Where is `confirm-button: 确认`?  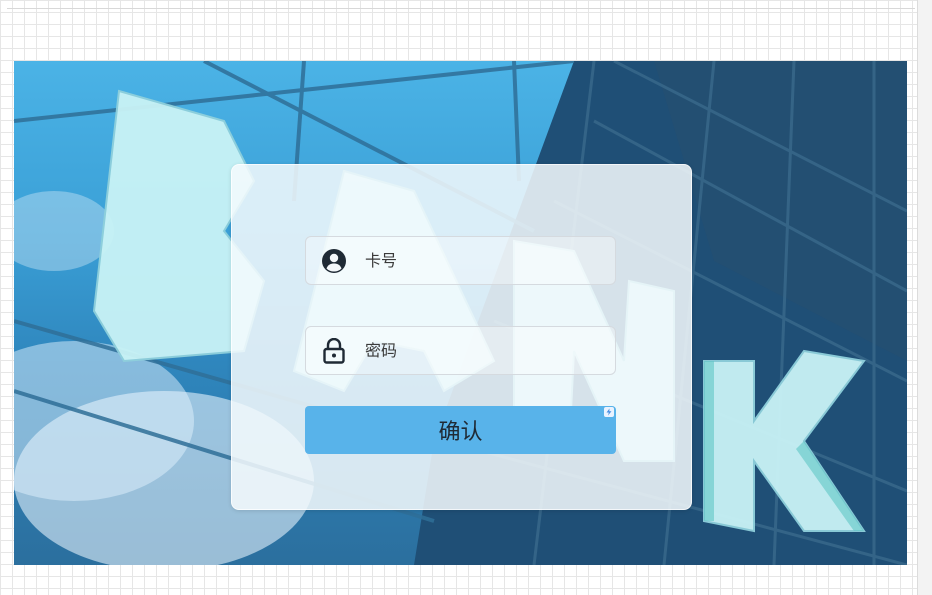 confirm-button: 确认 is located at coordinates (460, 430).